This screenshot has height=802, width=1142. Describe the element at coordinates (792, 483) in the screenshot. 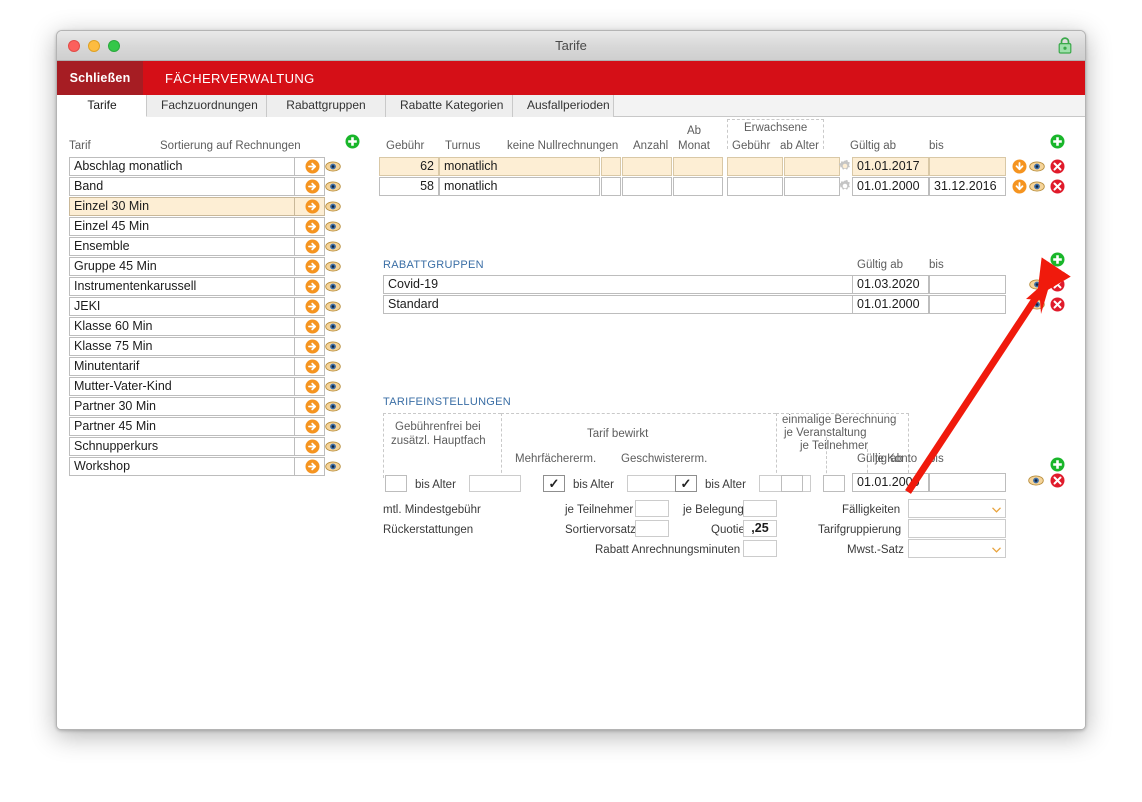

I see `einmalig-veranstaltung-checkbox` at that location.